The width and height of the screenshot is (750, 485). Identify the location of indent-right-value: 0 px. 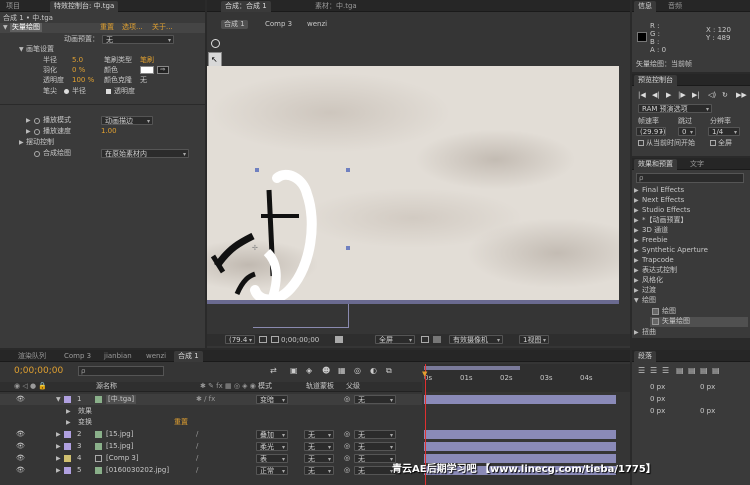
(707, 387).